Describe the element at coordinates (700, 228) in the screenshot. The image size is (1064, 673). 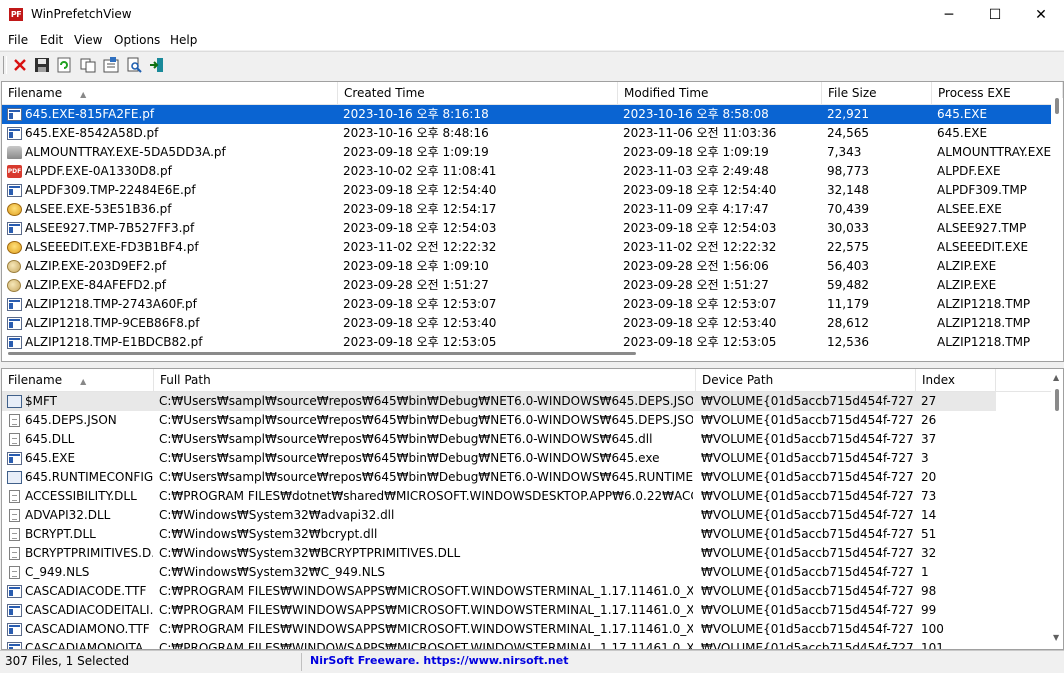
I see `cell-modified-time: 2023-09-18 오후 12:54:03` at that location.